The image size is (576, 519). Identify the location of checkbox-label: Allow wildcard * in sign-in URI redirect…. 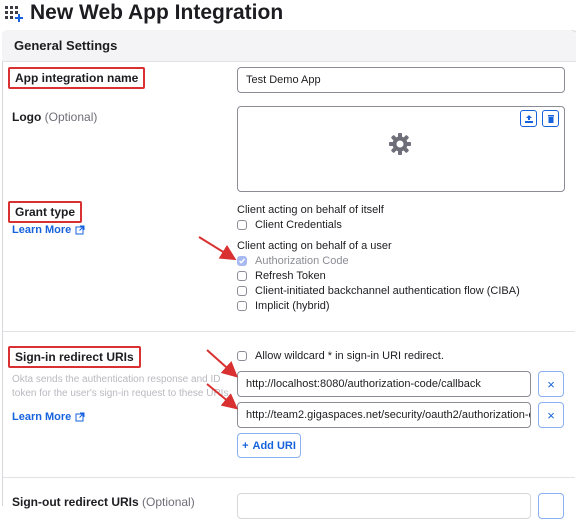
(349, 356).